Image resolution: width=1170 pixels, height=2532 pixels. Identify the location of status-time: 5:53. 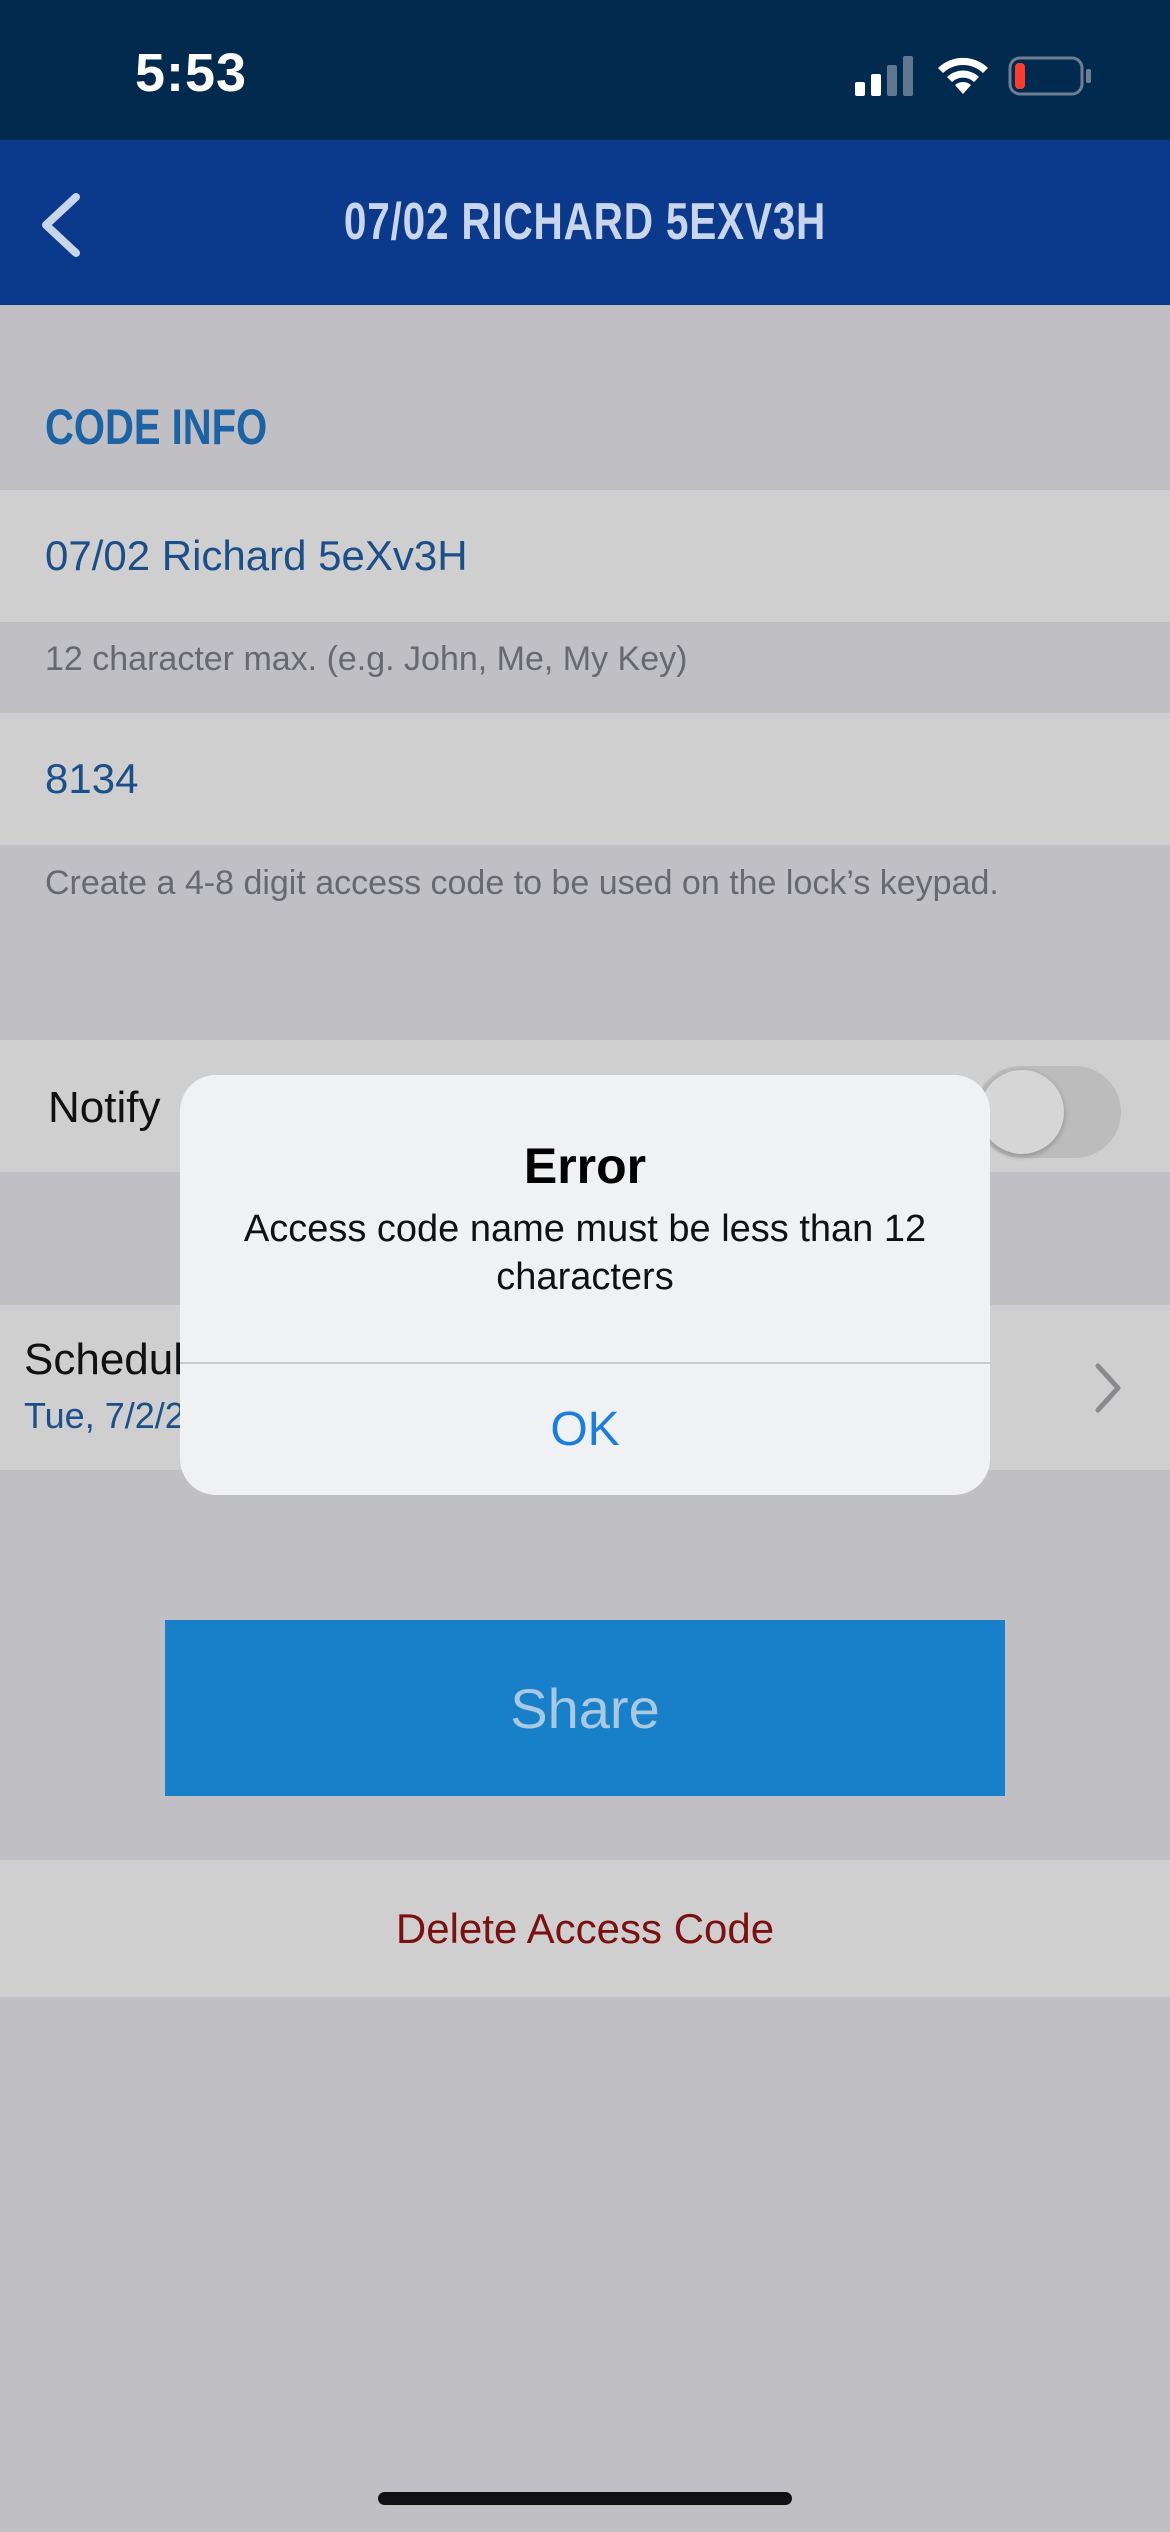
(191, 73).